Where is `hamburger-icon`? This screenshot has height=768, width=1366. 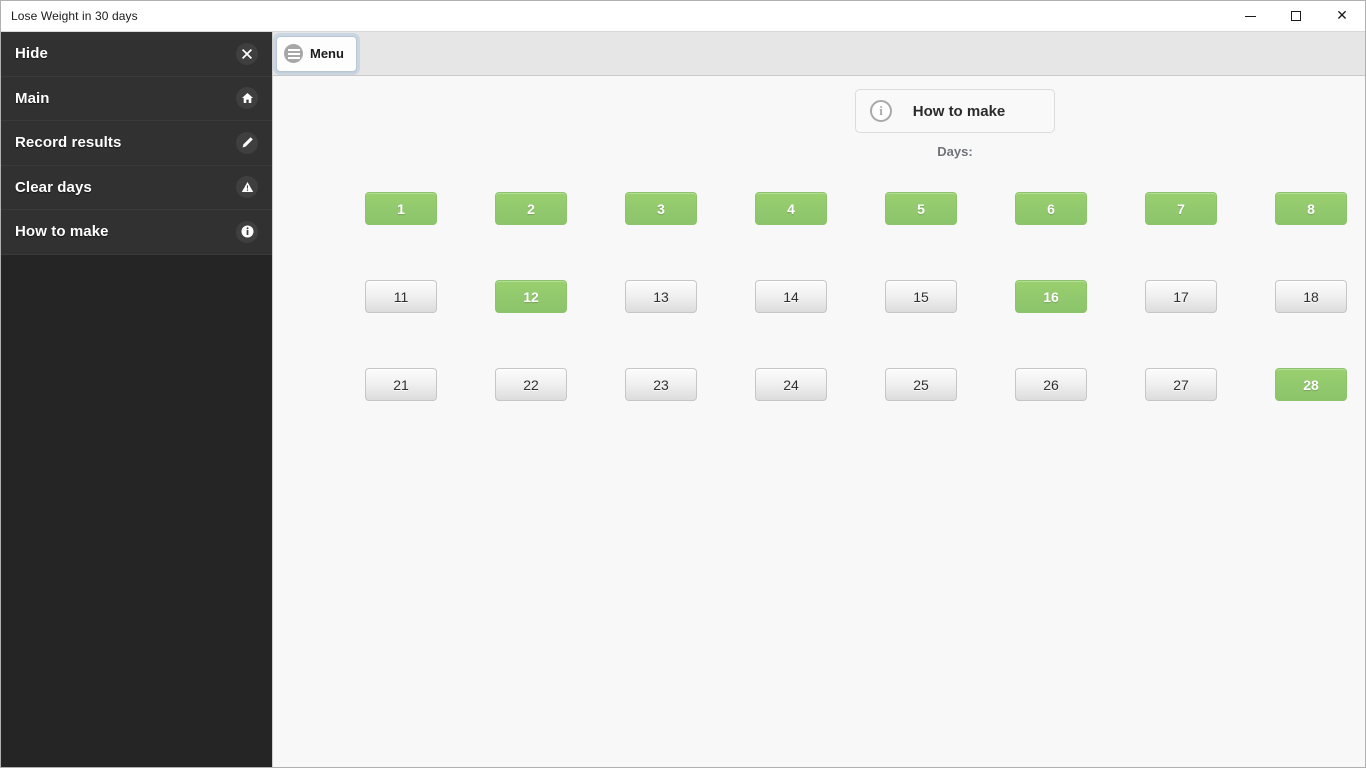
hamburger-icon is located at coordinates (293, 53).